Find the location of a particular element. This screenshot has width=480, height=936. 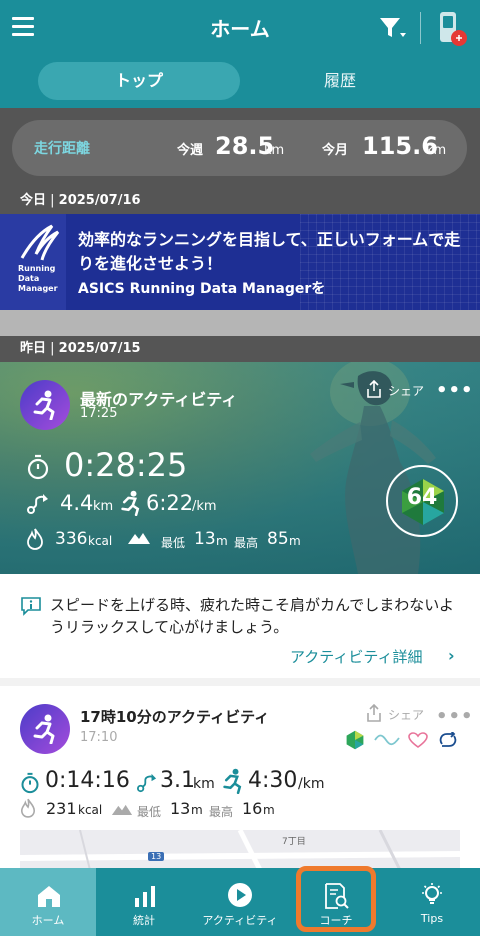

nav-tips: Tips is located at coordinates (432, 902).